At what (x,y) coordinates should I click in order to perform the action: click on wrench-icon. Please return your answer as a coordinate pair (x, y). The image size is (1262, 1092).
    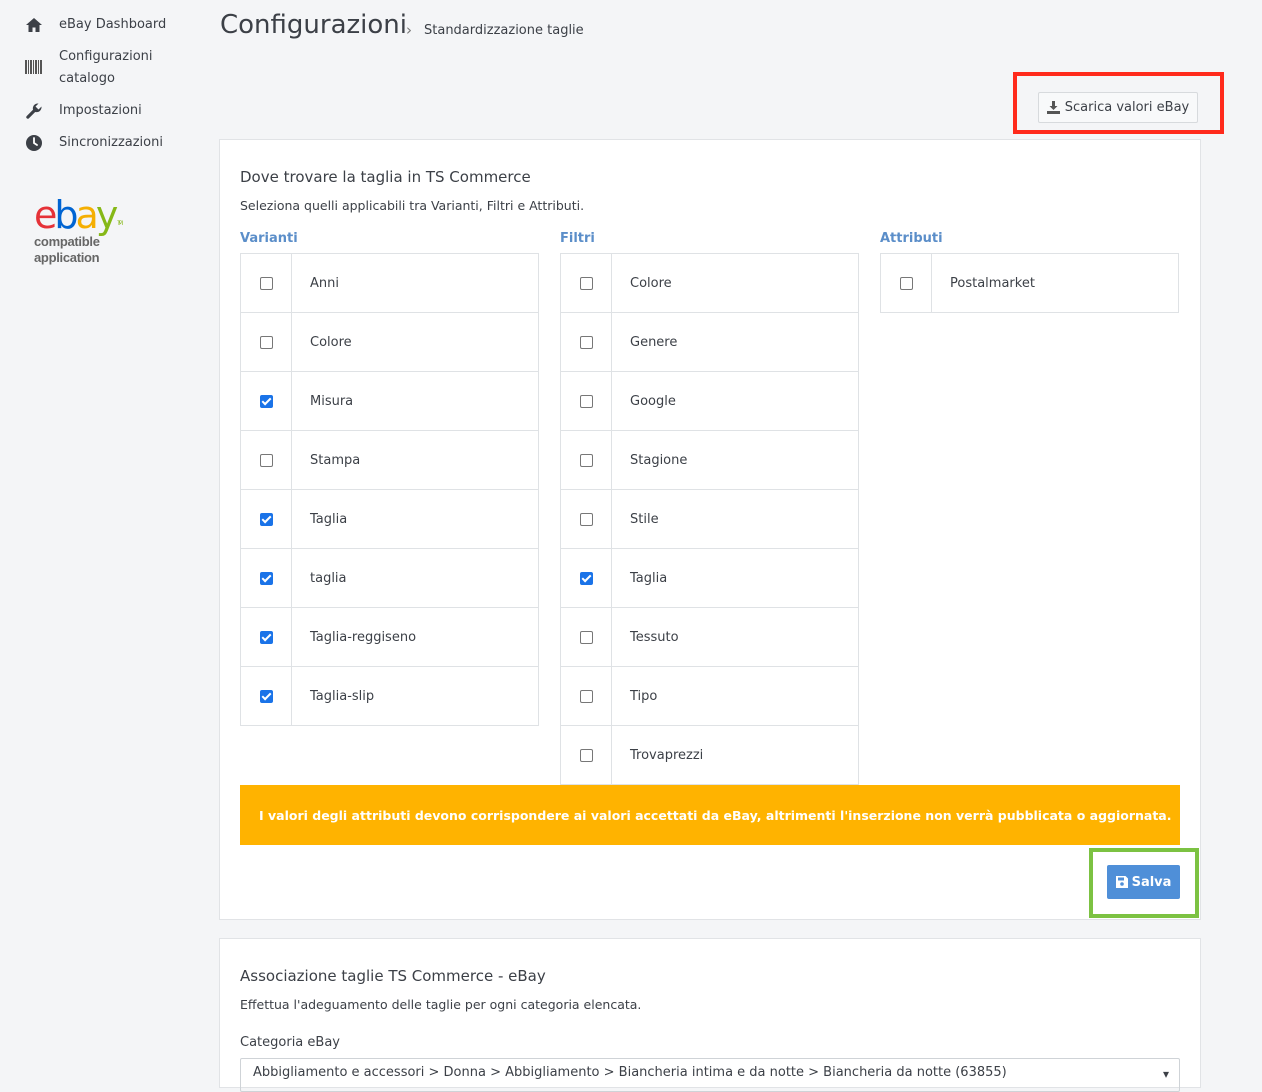
    Looking at the image, I should click on (34, 111).